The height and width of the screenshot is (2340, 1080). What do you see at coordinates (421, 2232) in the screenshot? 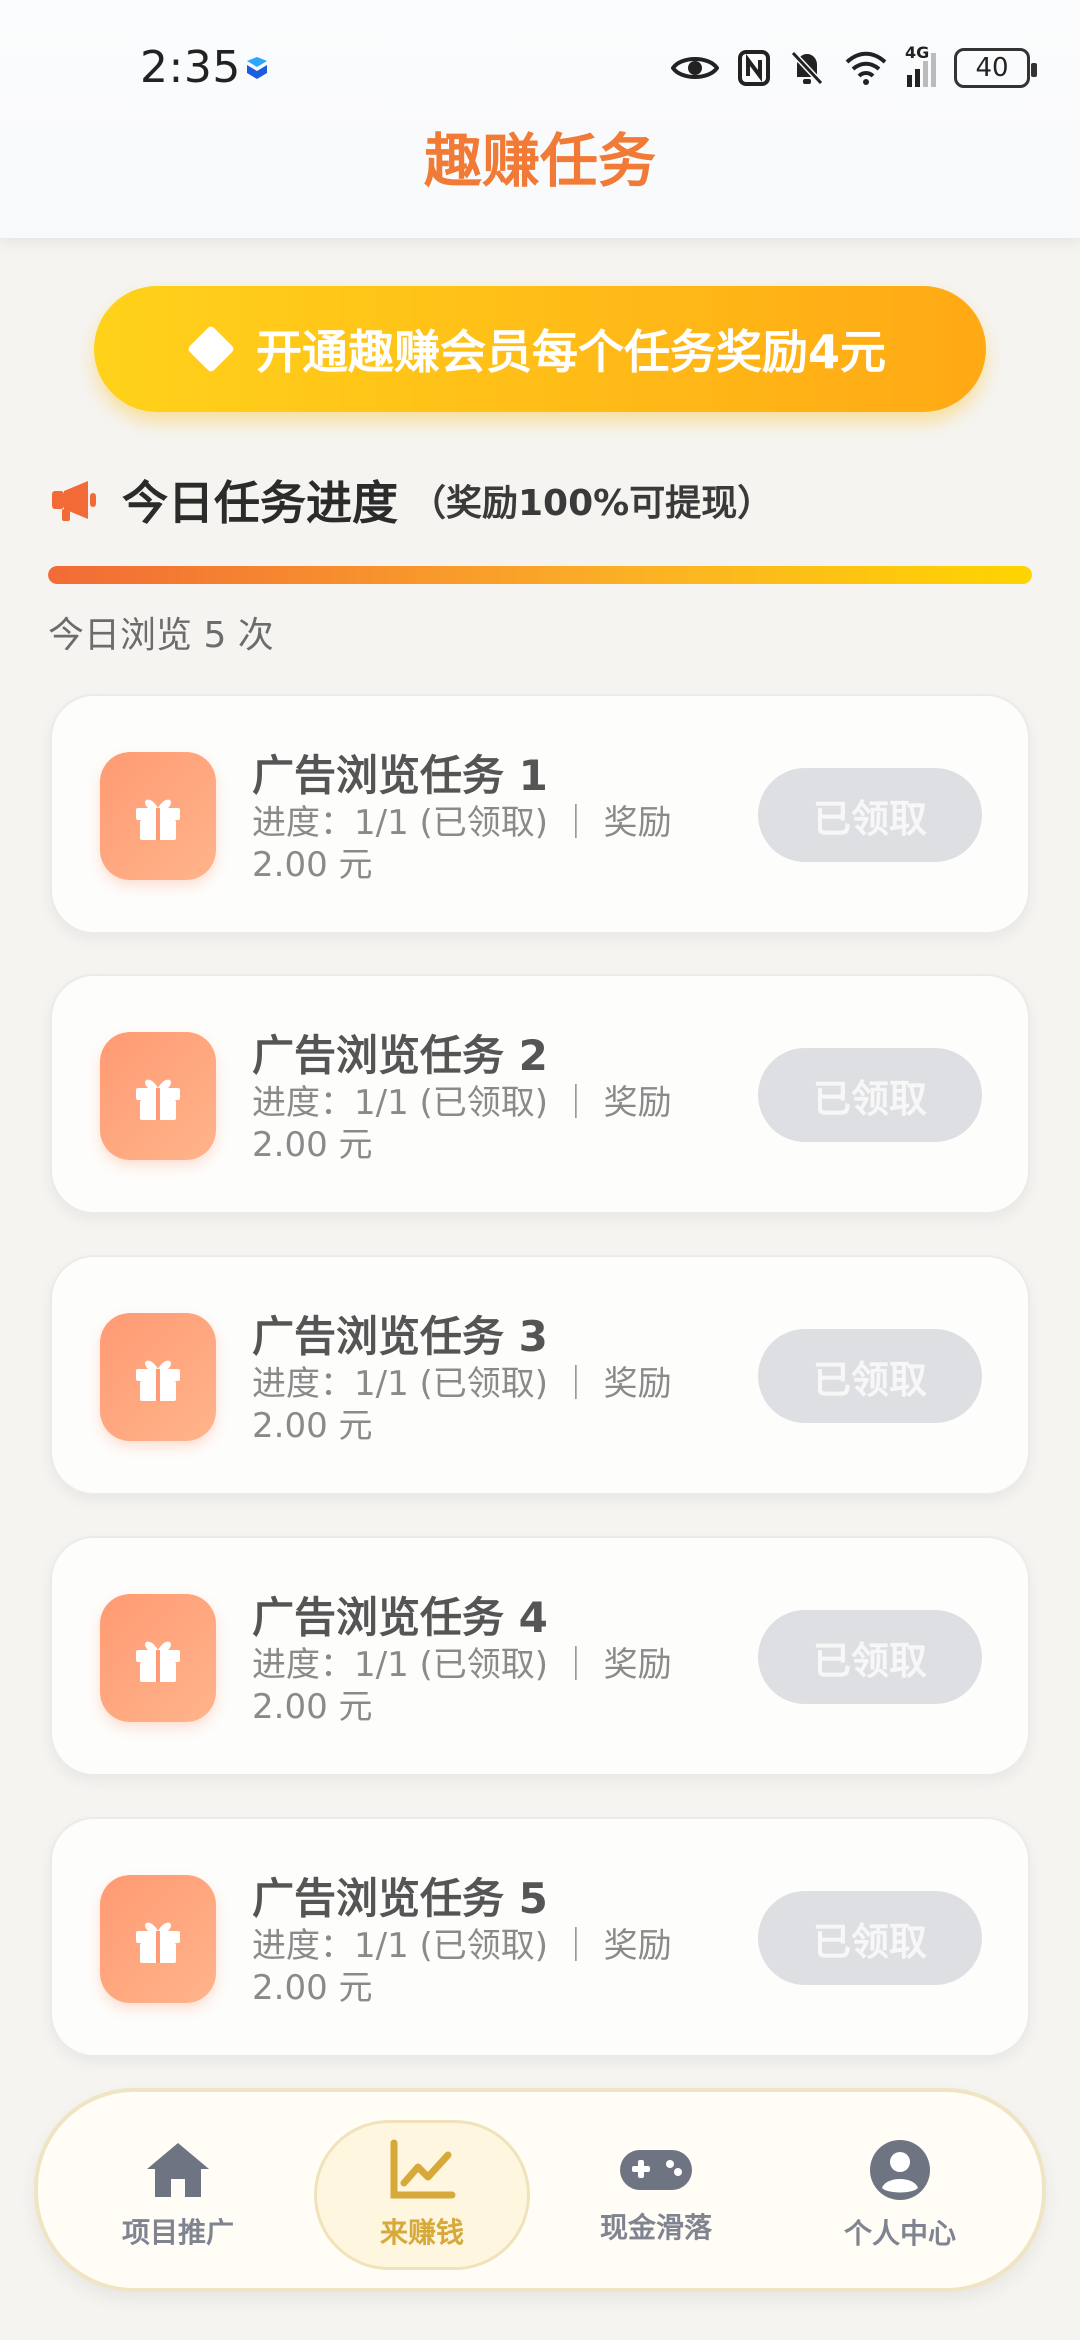
I see `nav-label: 来赚钱` at bounding box center [421, 2232].